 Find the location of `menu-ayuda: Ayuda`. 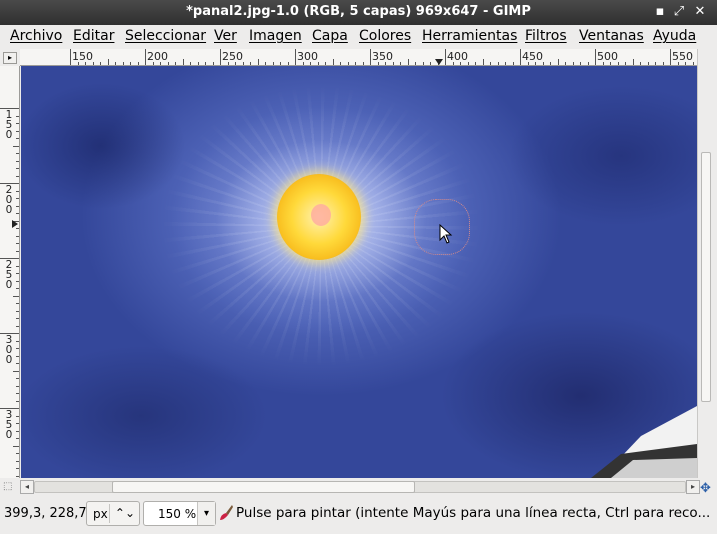

menu-ayuda: Ayuda is located at coordinates (674, 36).